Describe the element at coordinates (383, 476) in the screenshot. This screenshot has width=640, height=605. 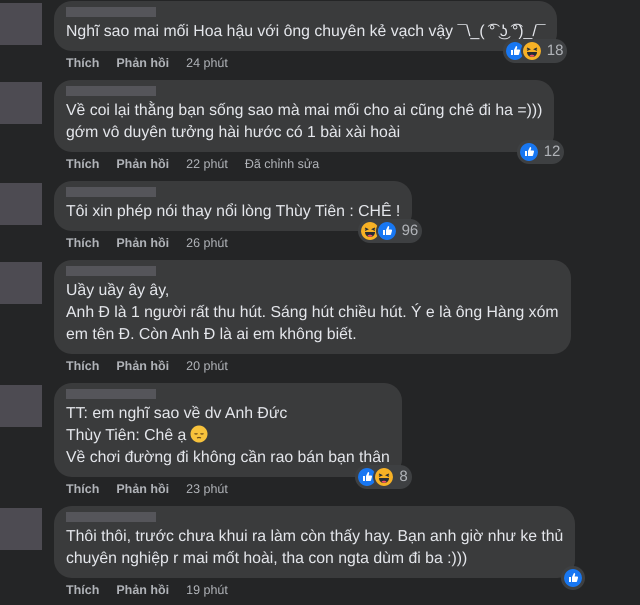
I see `reaction-count: 8` at that location.